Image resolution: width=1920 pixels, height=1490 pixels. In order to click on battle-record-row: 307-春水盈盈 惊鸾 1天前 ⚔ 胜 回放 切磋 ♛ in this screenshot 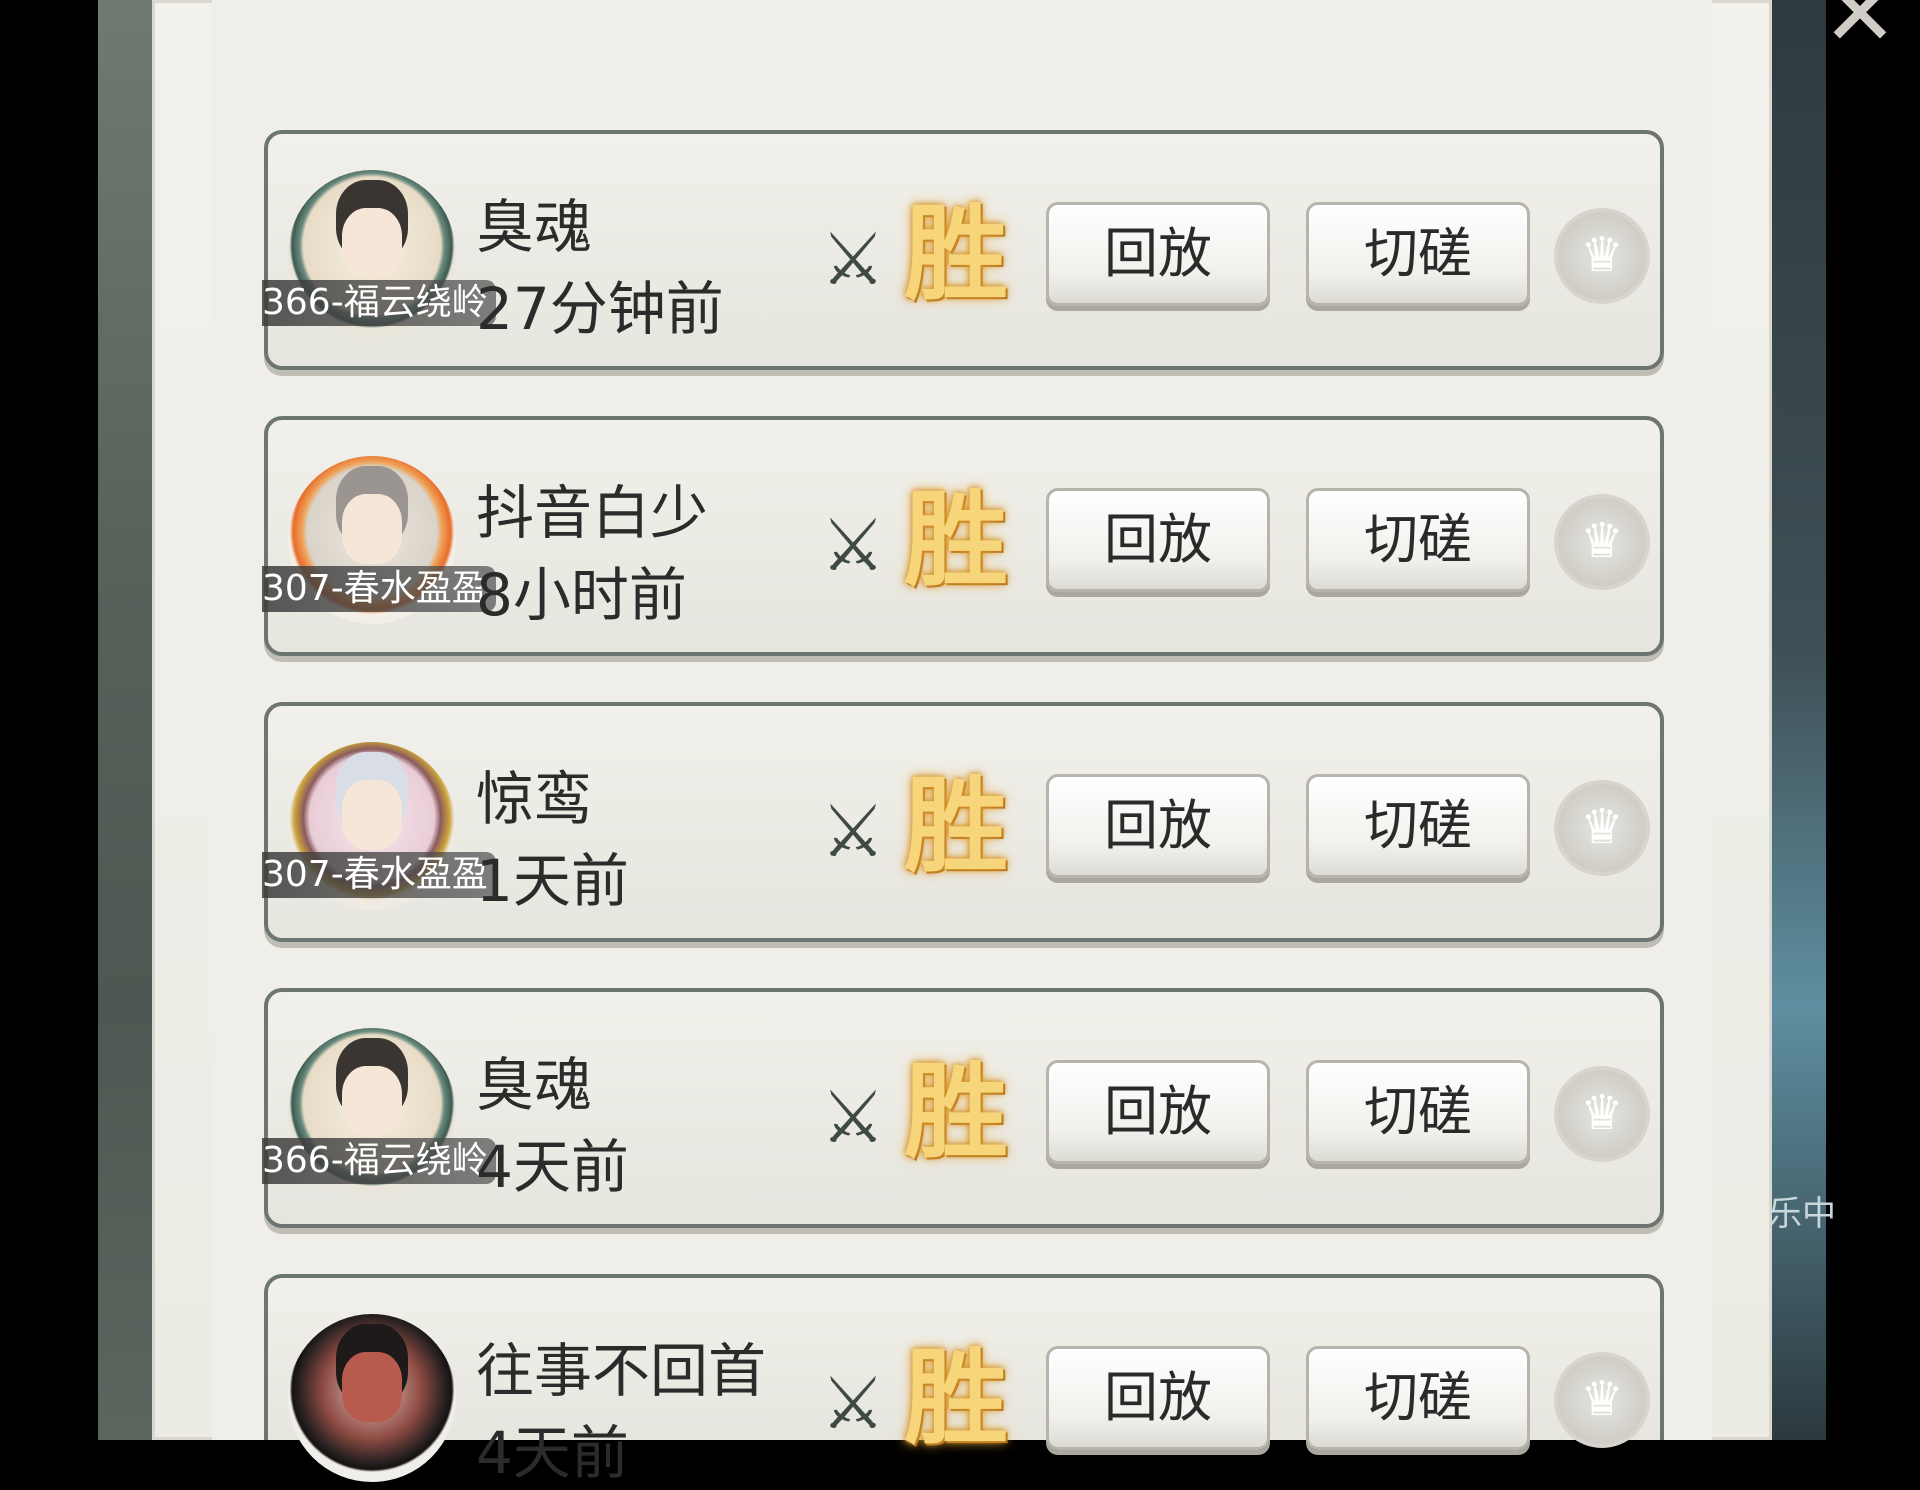, I will do `click(963, 822)`.